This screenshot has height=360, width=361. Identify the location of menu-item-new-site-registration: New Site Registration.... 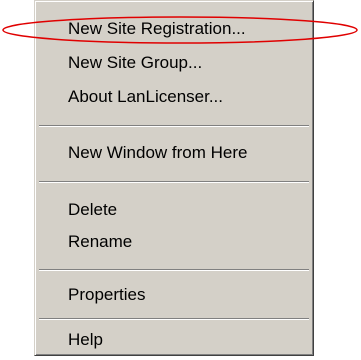
(174, 29).